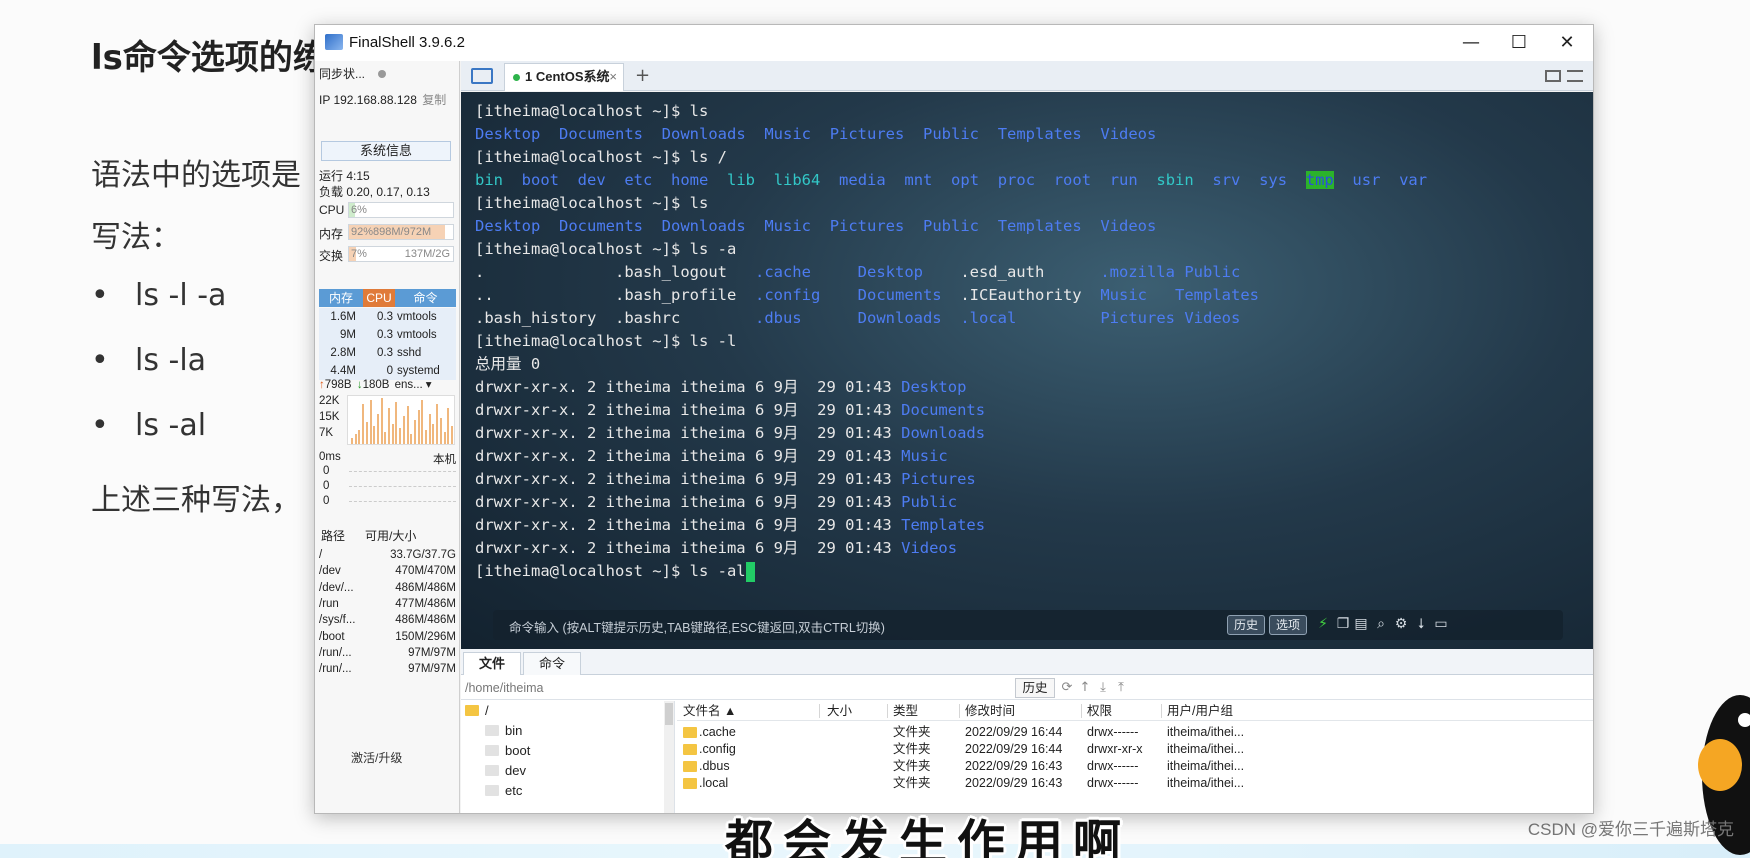 This screenshot has width=1750, height=858. I want to click on slide-title: ls命令选项的练, so click(209, 58).